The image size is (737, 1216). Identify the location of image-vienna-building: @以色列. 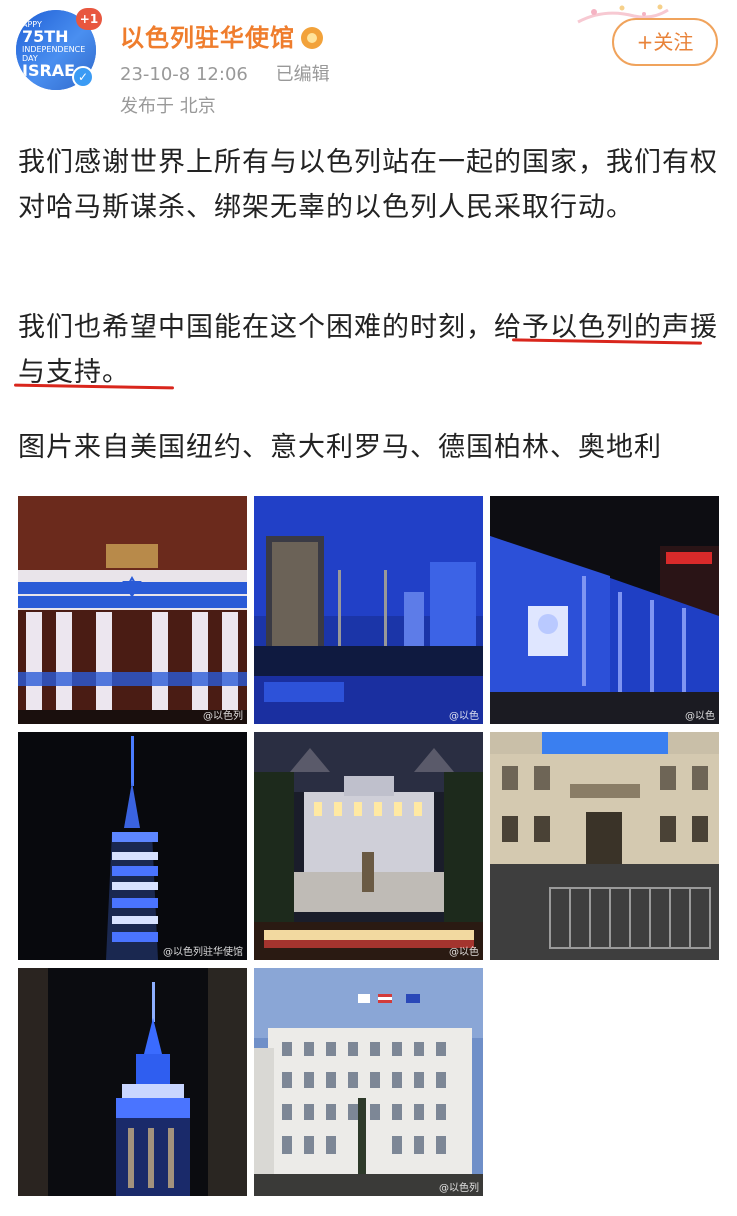
(368, 1082).